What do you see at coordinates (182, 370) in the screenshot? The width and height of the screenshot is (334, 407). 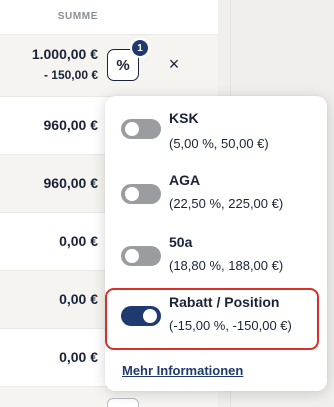 I see `more-information-link: Mehr Informationen` at bounding box center [182, 370].